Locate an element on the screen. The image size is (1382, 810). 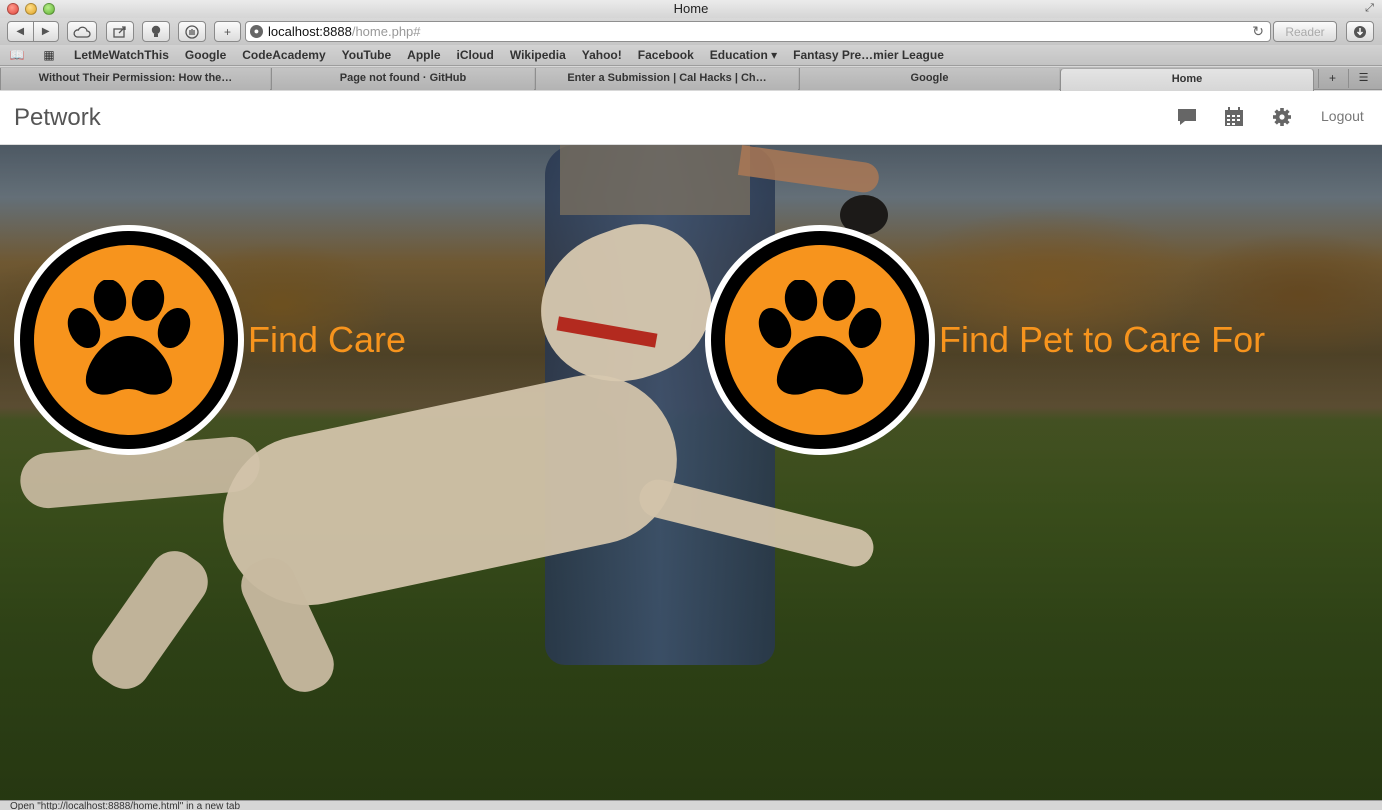
lightbulb-icon is located at coordinates (156, 31).